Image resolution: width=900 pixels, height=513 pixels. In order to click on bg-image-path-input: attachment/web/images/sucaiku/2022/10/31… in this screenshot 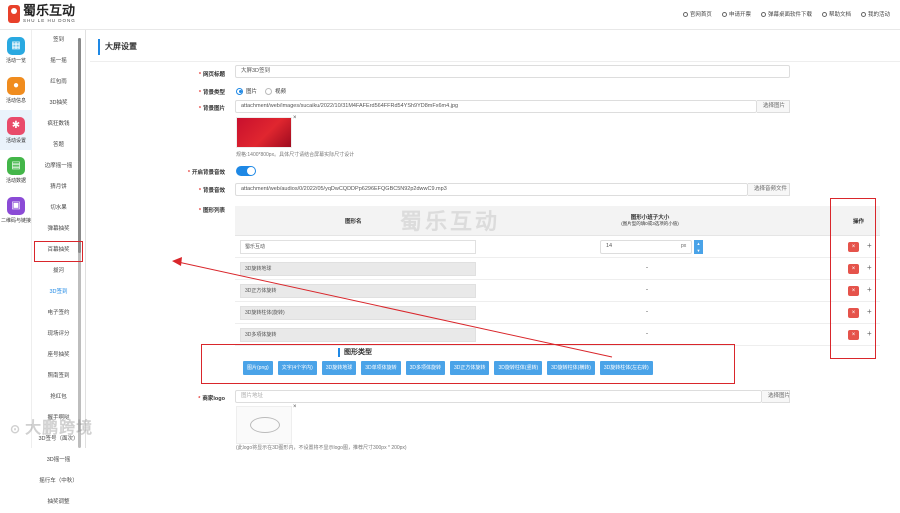, I will do `click(496, 106)`.